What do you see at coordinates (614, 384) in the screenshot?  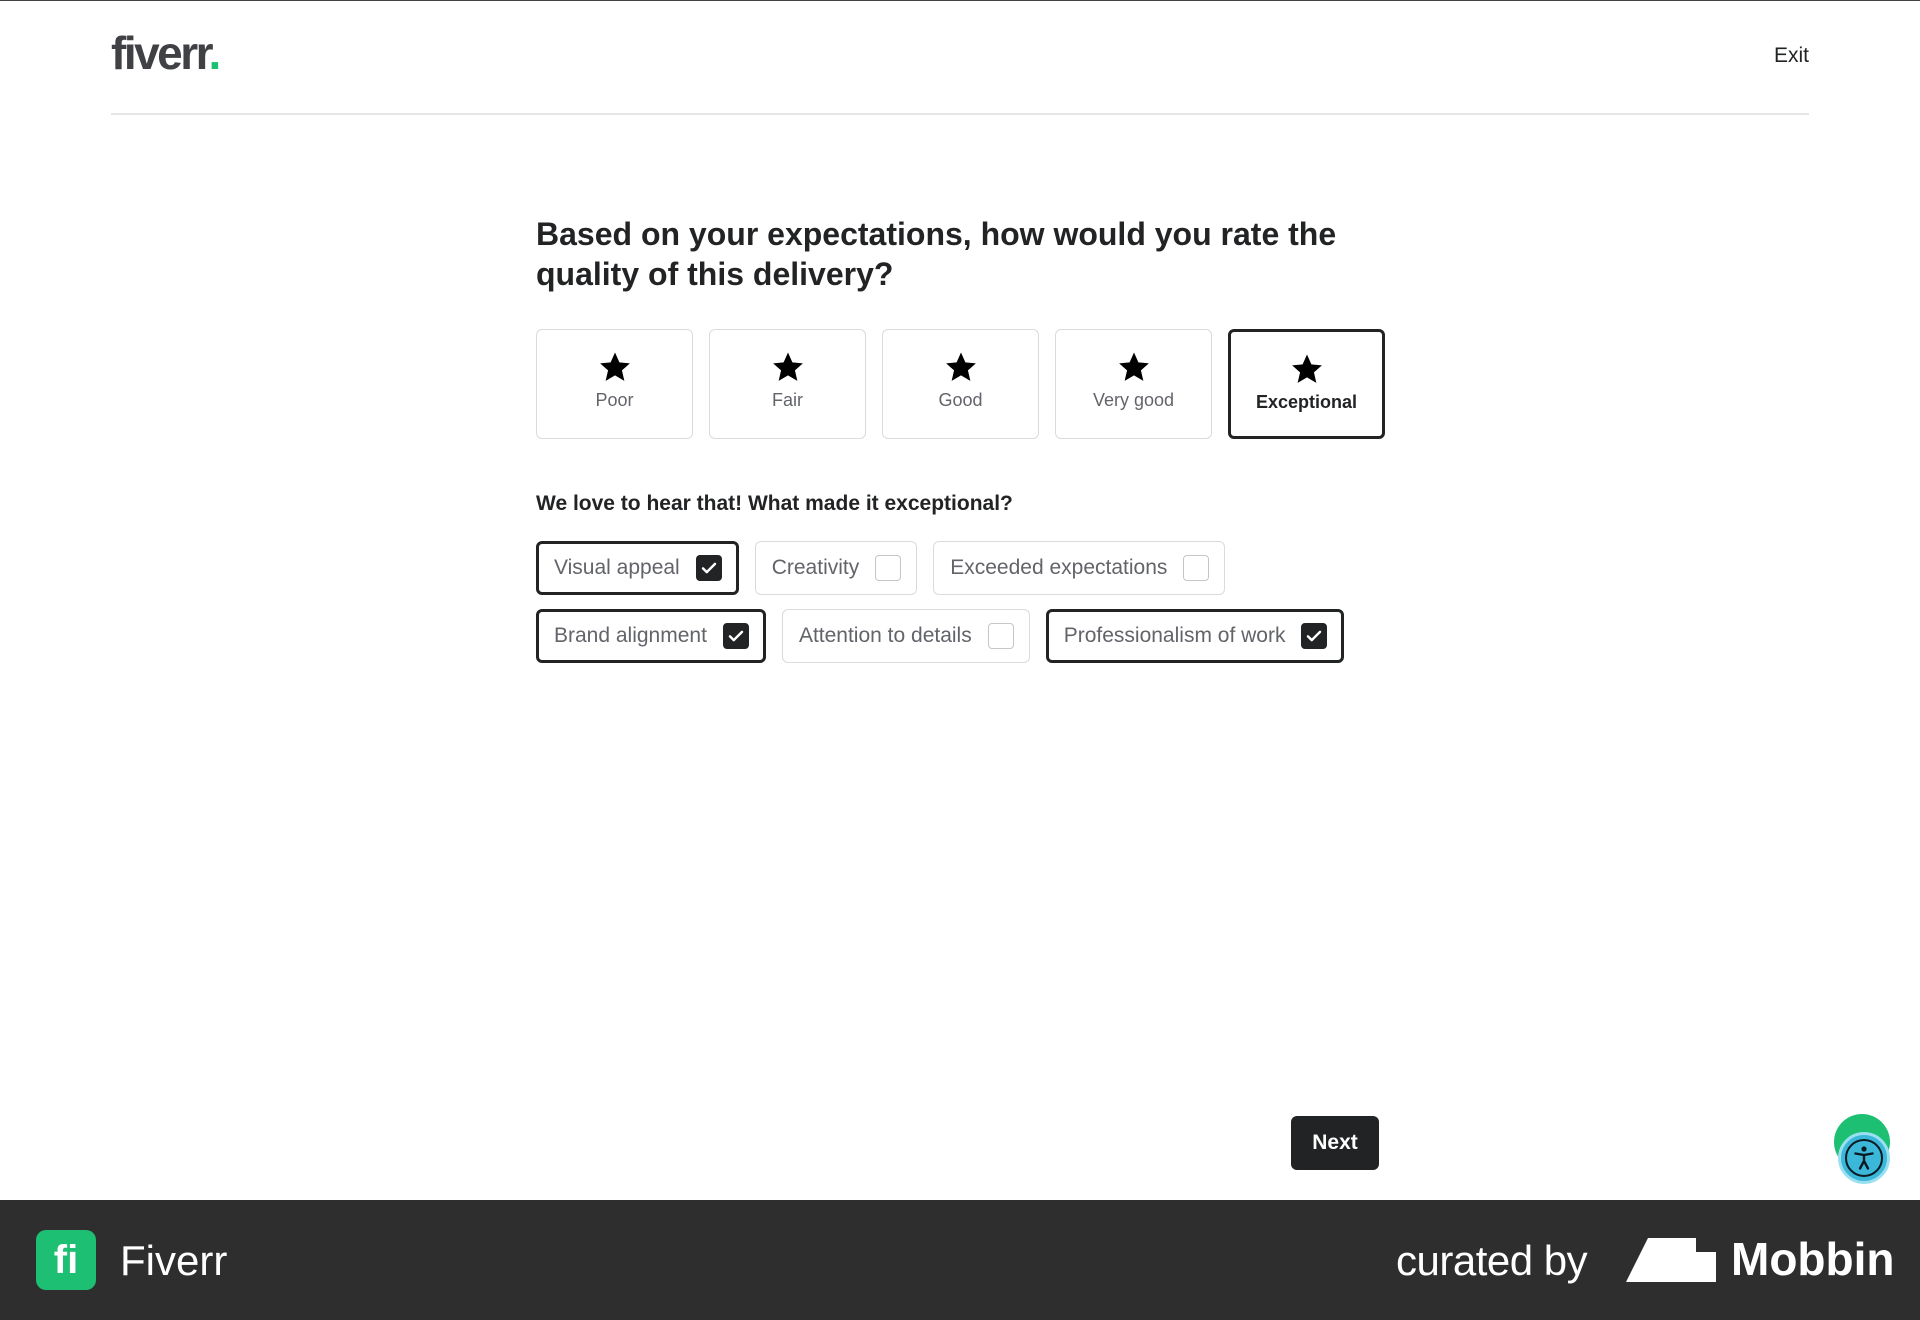 I see `rating-option-poor: Poor` at bounding box center [614, 384].